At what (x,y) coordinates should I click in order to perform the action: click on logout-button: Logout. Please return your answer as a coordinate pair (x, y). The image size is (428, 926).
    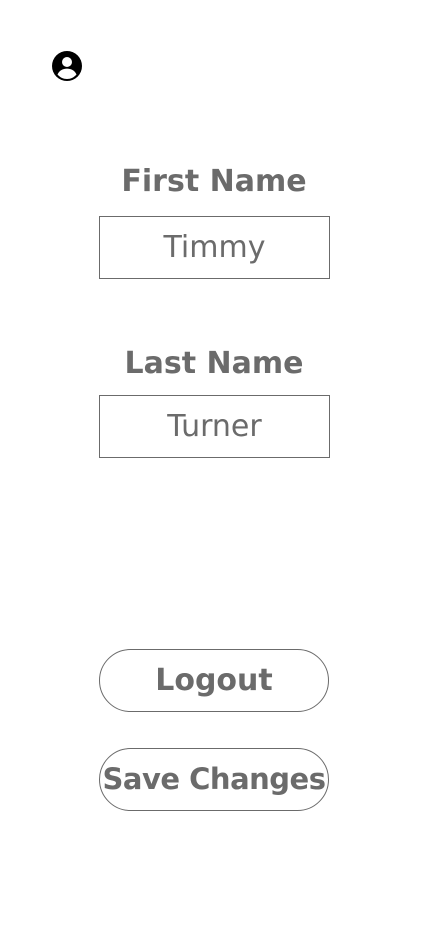
    Looking at the image, I should click on (214, 680).